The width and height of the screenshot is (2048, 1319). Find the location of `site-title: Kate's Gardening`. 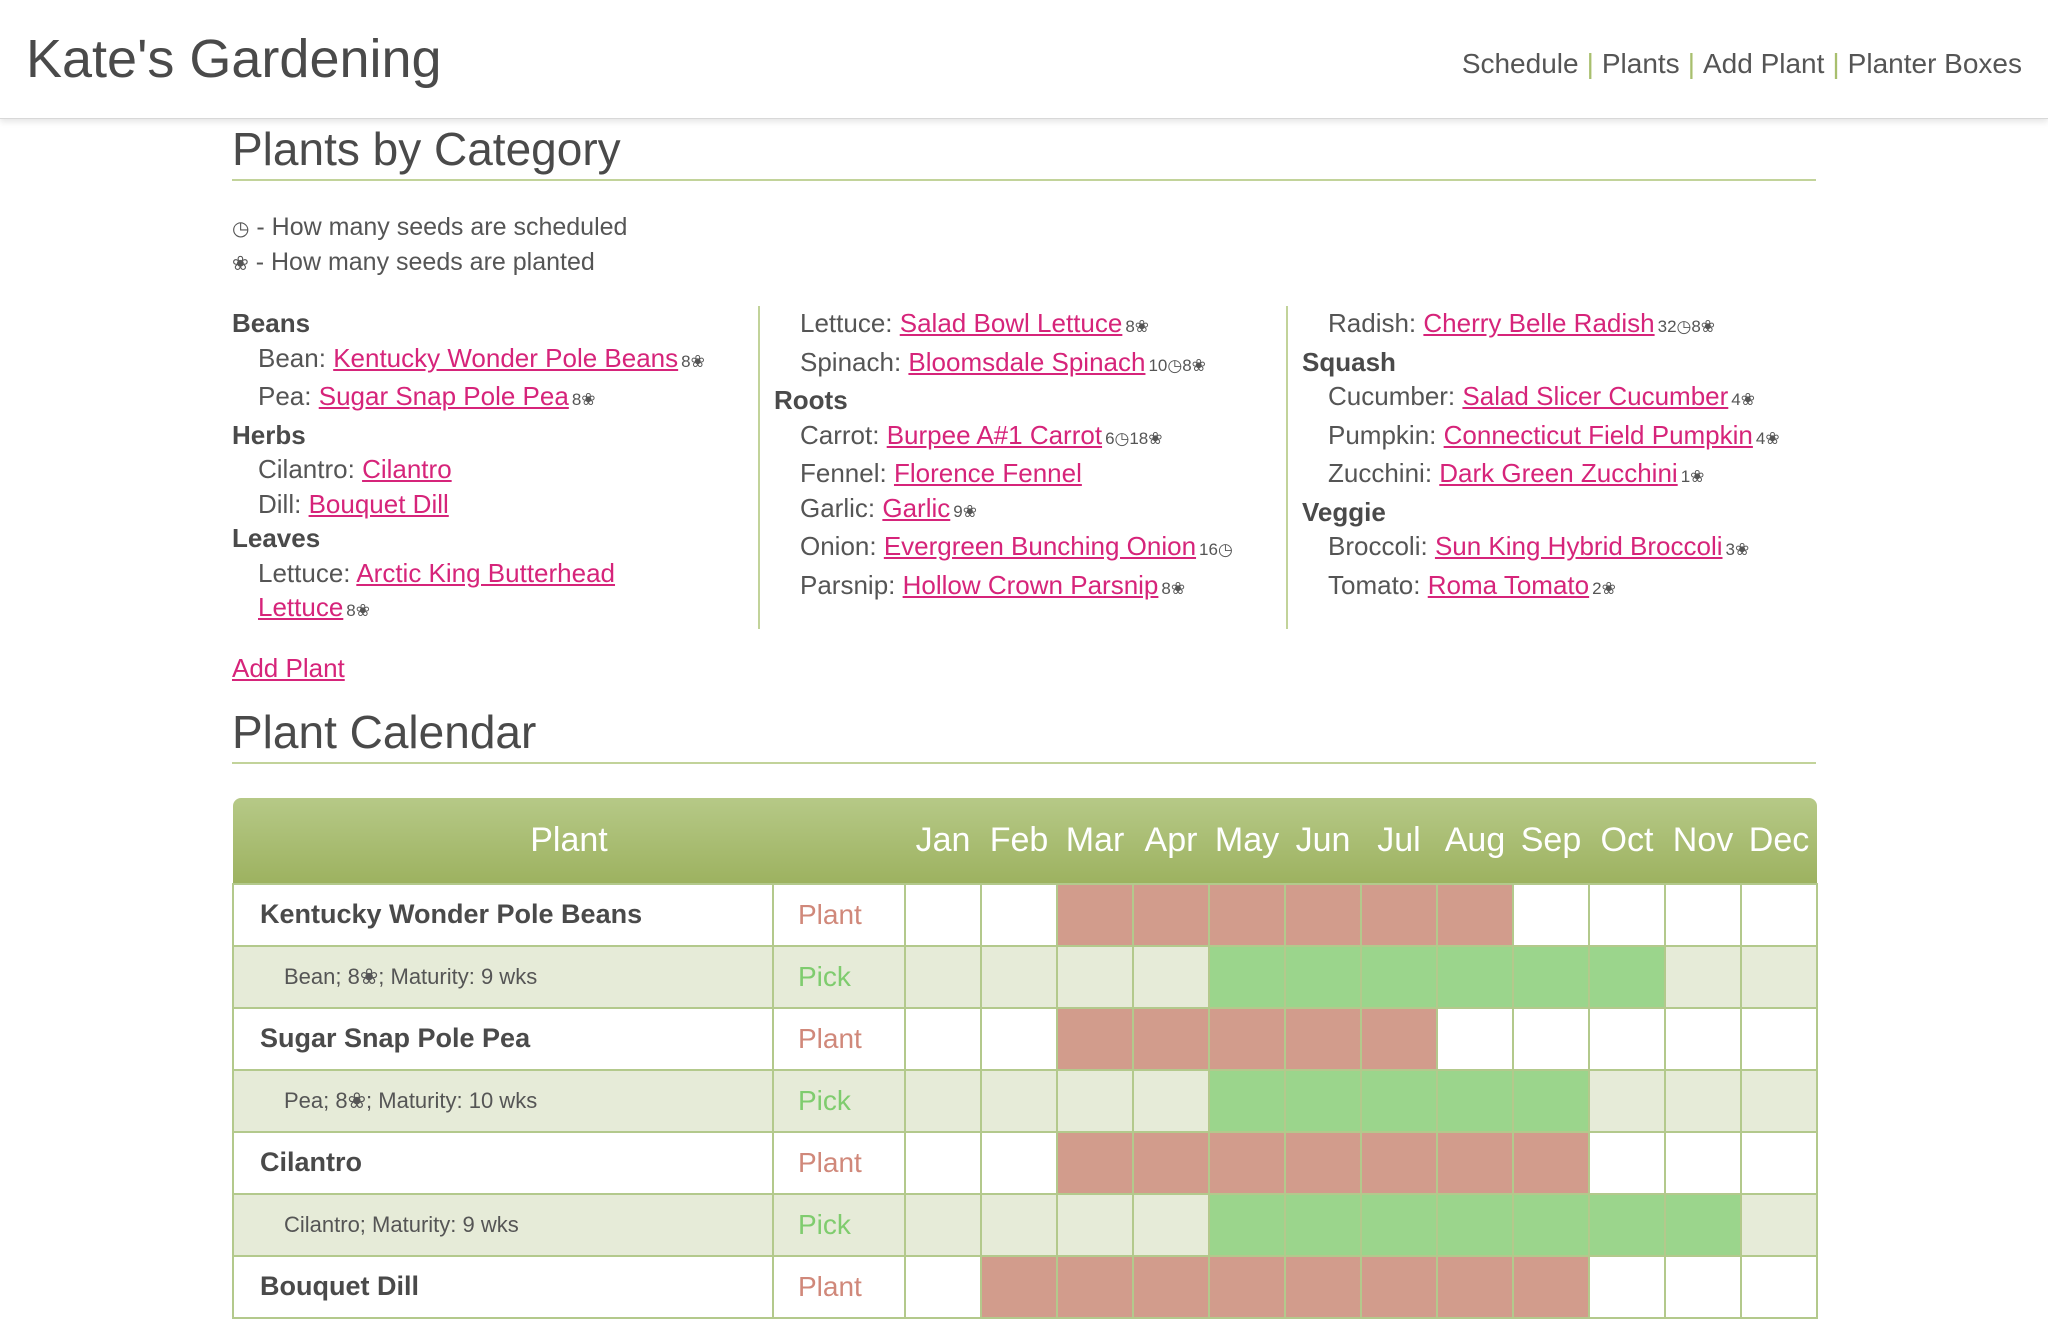

site-title: Kate's Gardening is located at coordinates (234, 59).